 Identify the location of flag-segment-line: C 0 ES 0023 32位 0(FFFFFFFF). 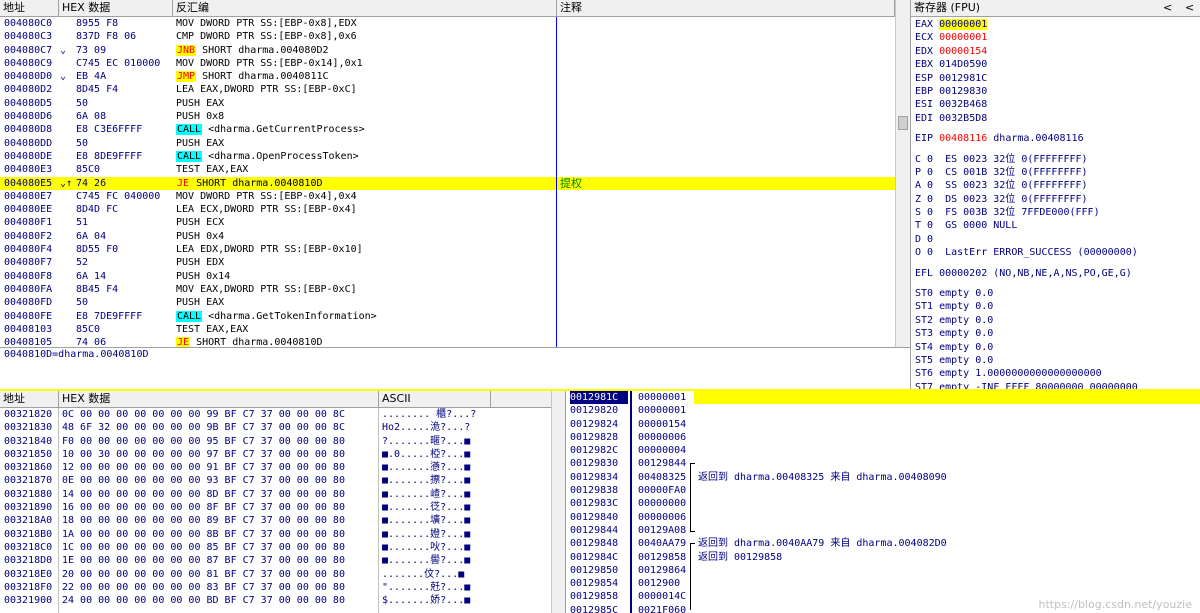
(1057, 159).